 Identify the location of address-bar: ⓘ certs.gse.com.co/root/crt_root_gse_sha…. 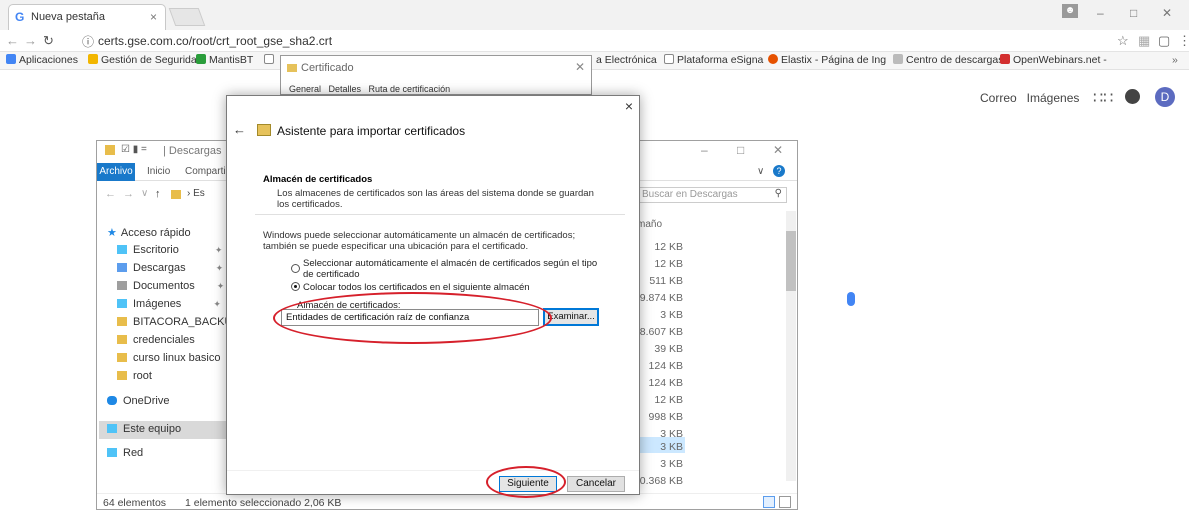
(508, 41).